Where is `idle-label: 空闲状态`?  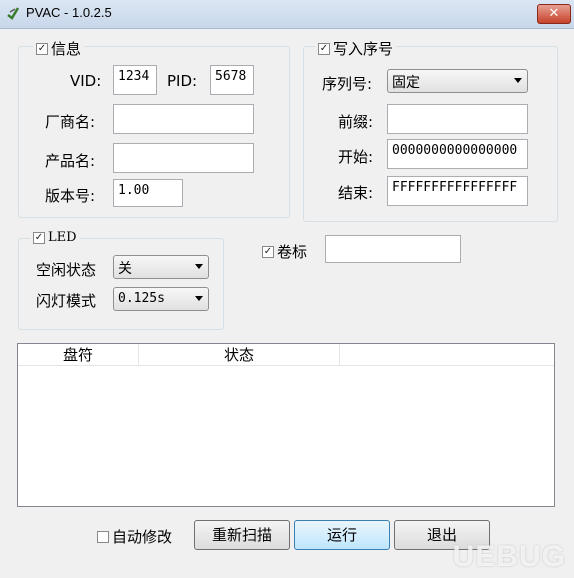 idle-label: 空闲状态 is located at coordinates (66, 270).